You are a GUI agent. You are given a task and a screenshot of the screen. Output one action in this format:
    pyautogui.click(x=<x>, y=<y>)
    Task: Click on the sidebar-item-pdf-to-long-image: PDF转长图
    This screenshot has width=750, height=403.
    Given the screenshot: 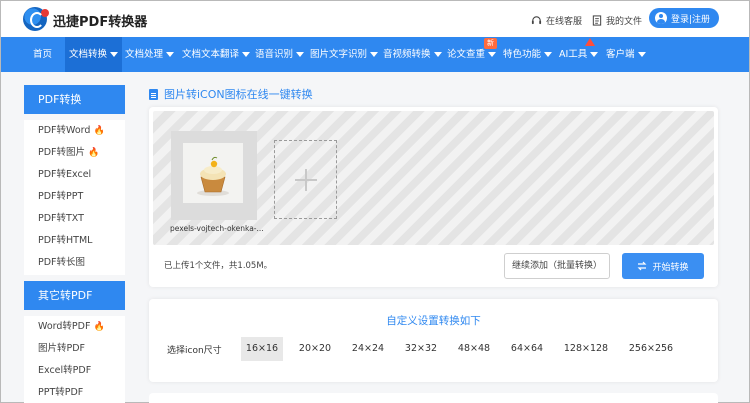 What is the action you would take?
    pyautogui.click(x=74, y=263)
    